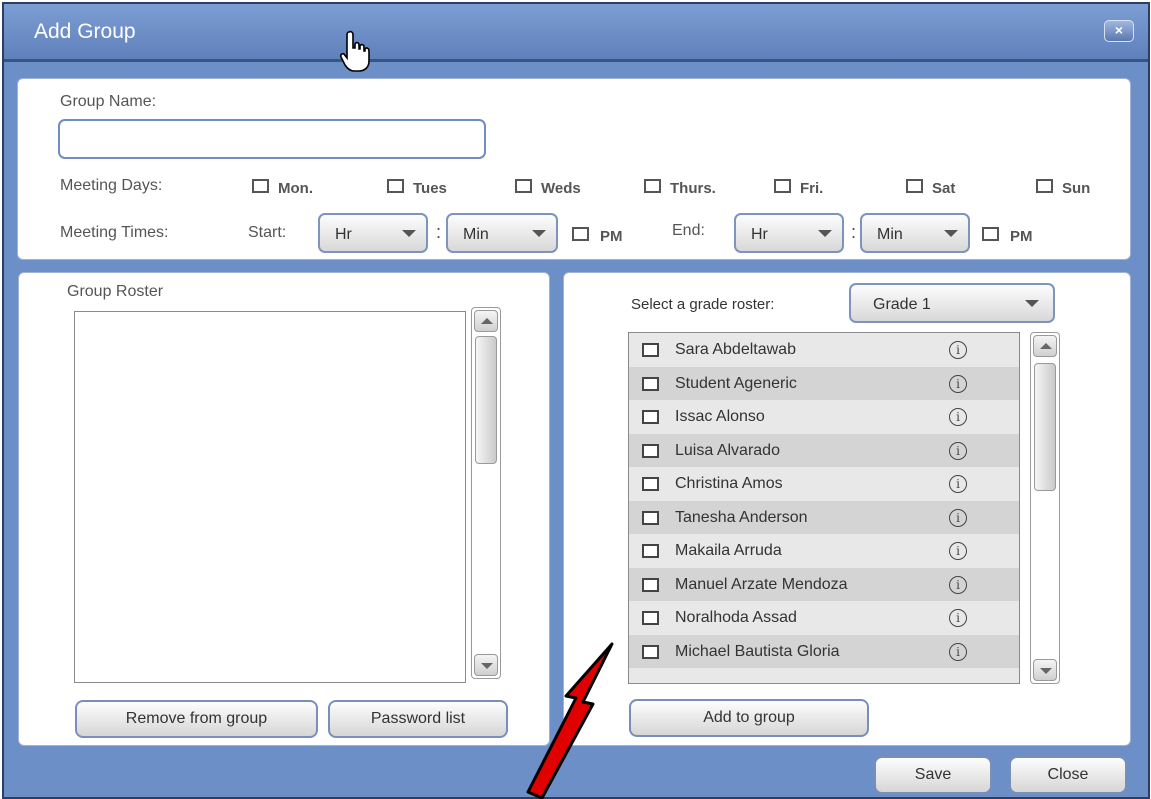 The height and width of the screenshot is (799, 1151). What do you see at coordinates (749, 718) in the screenshot?
I see `add-to-group-button: Add to group` at bounding box center [749, 718].